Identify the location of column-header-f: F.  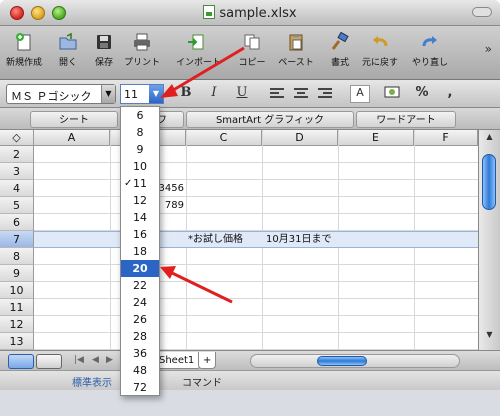
(446, 138).